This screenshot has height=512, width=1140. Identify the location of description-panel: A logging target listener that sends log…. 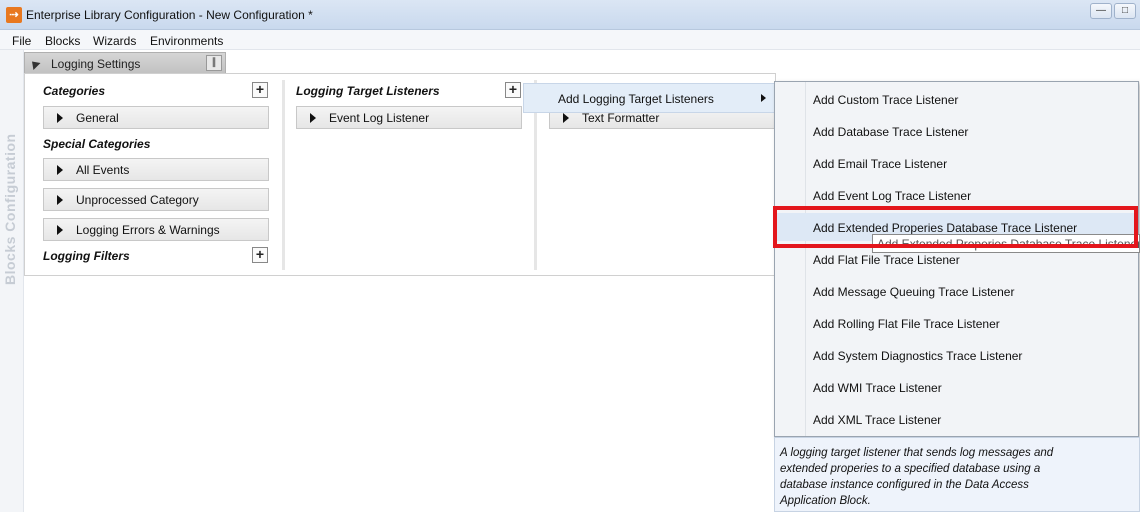
(957, 474).